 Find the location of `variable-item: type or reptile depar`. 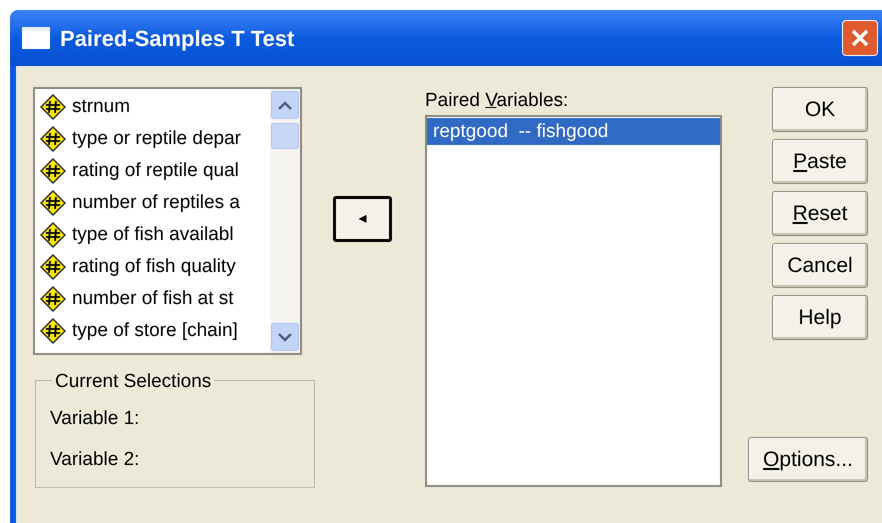

variable-item: type or reptile depar is located at coordinates (156, 139).